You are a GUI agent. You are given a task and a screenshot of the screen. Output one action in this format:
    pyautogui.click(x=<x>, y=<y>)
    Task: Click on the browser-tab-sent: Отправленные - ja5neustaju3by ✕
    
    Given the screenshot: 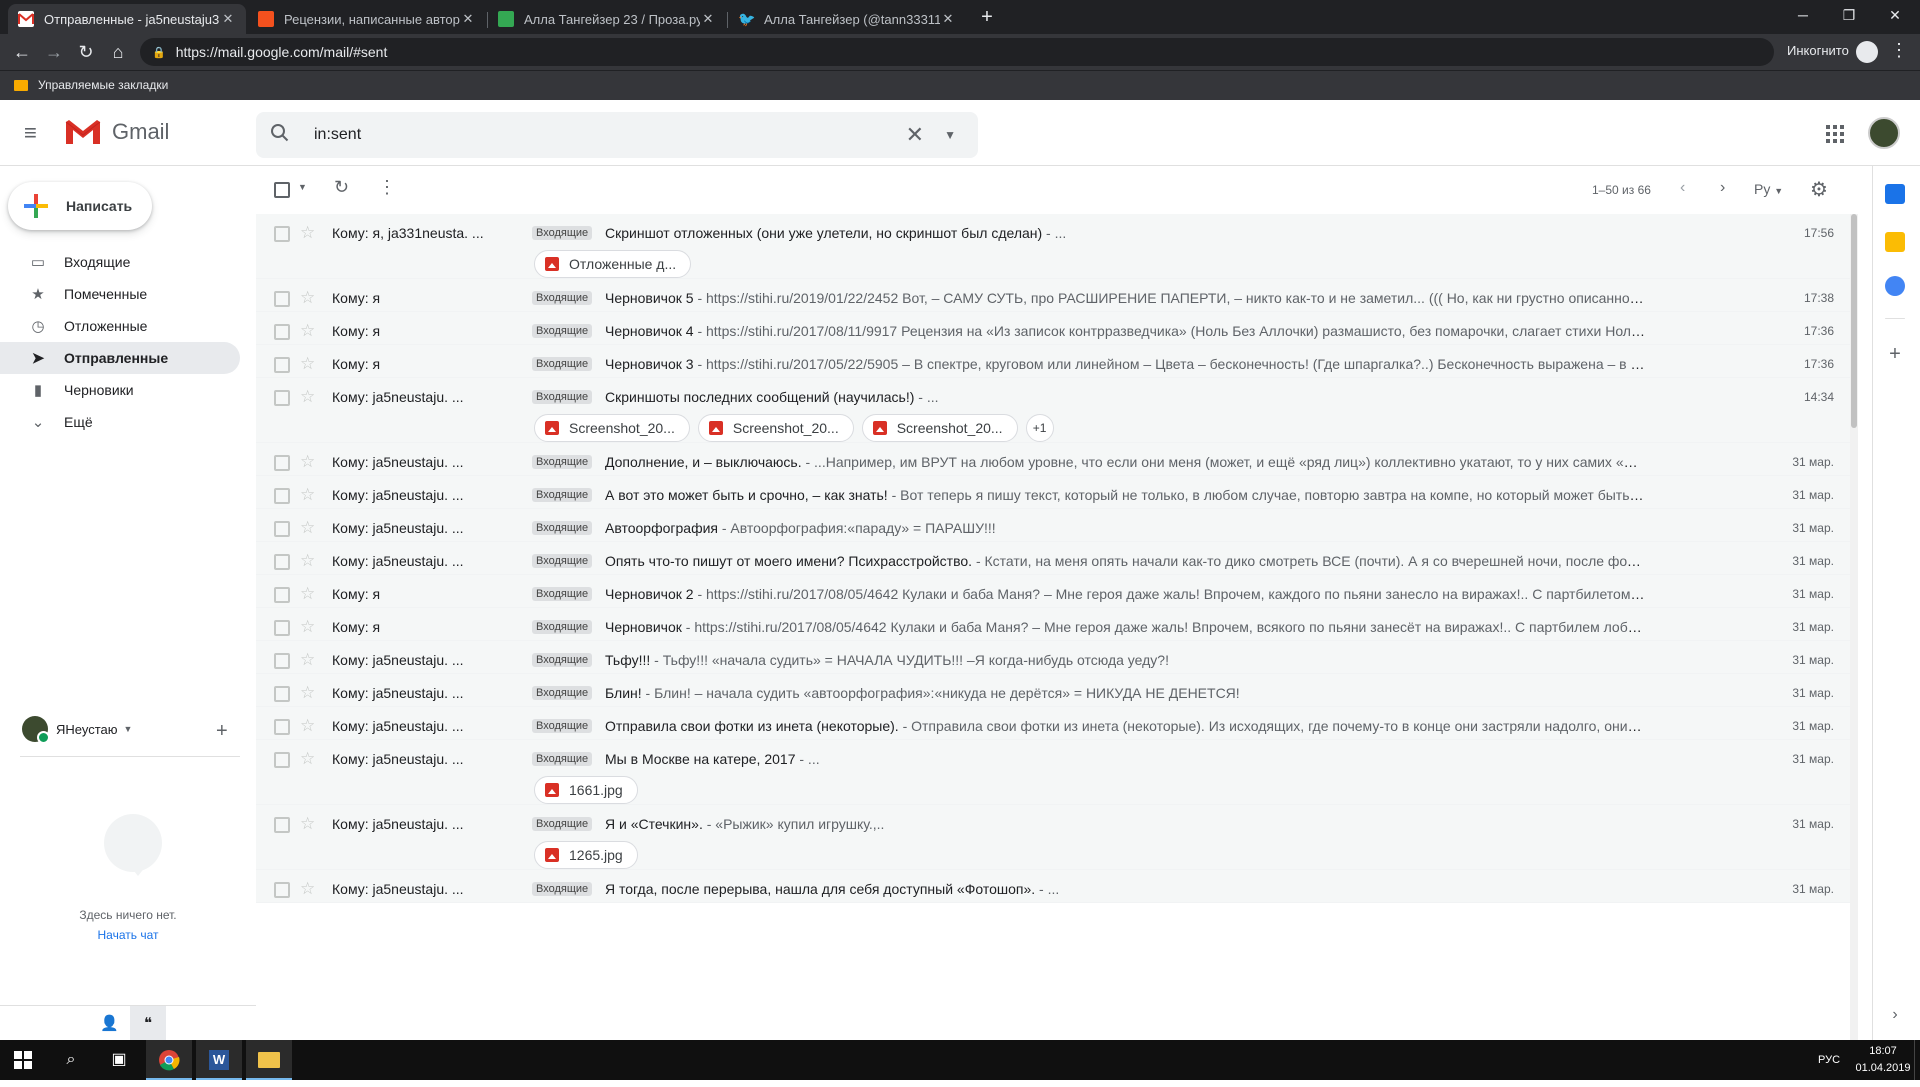 What is the action you would take?
    pyautogui.click(x=127, y=19)
    